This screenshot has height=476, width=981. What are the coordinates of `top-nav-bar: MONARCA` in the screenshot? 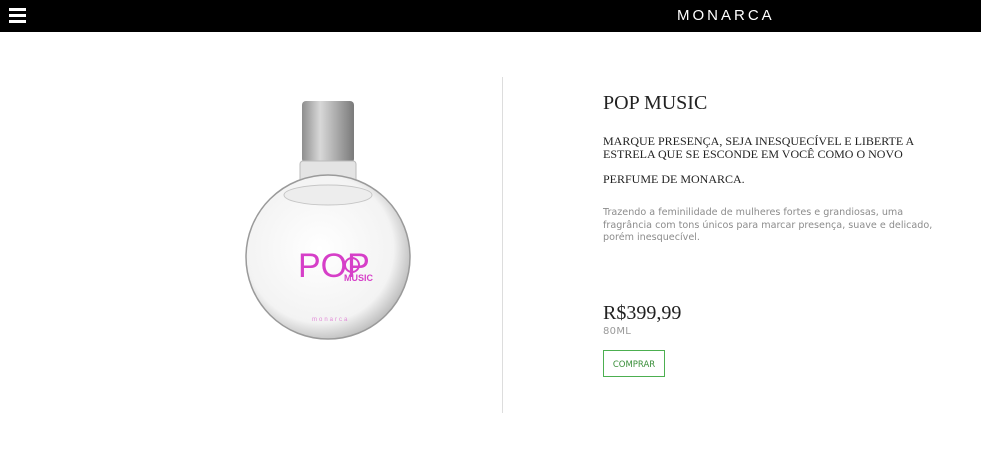 It's located at (490, 16).